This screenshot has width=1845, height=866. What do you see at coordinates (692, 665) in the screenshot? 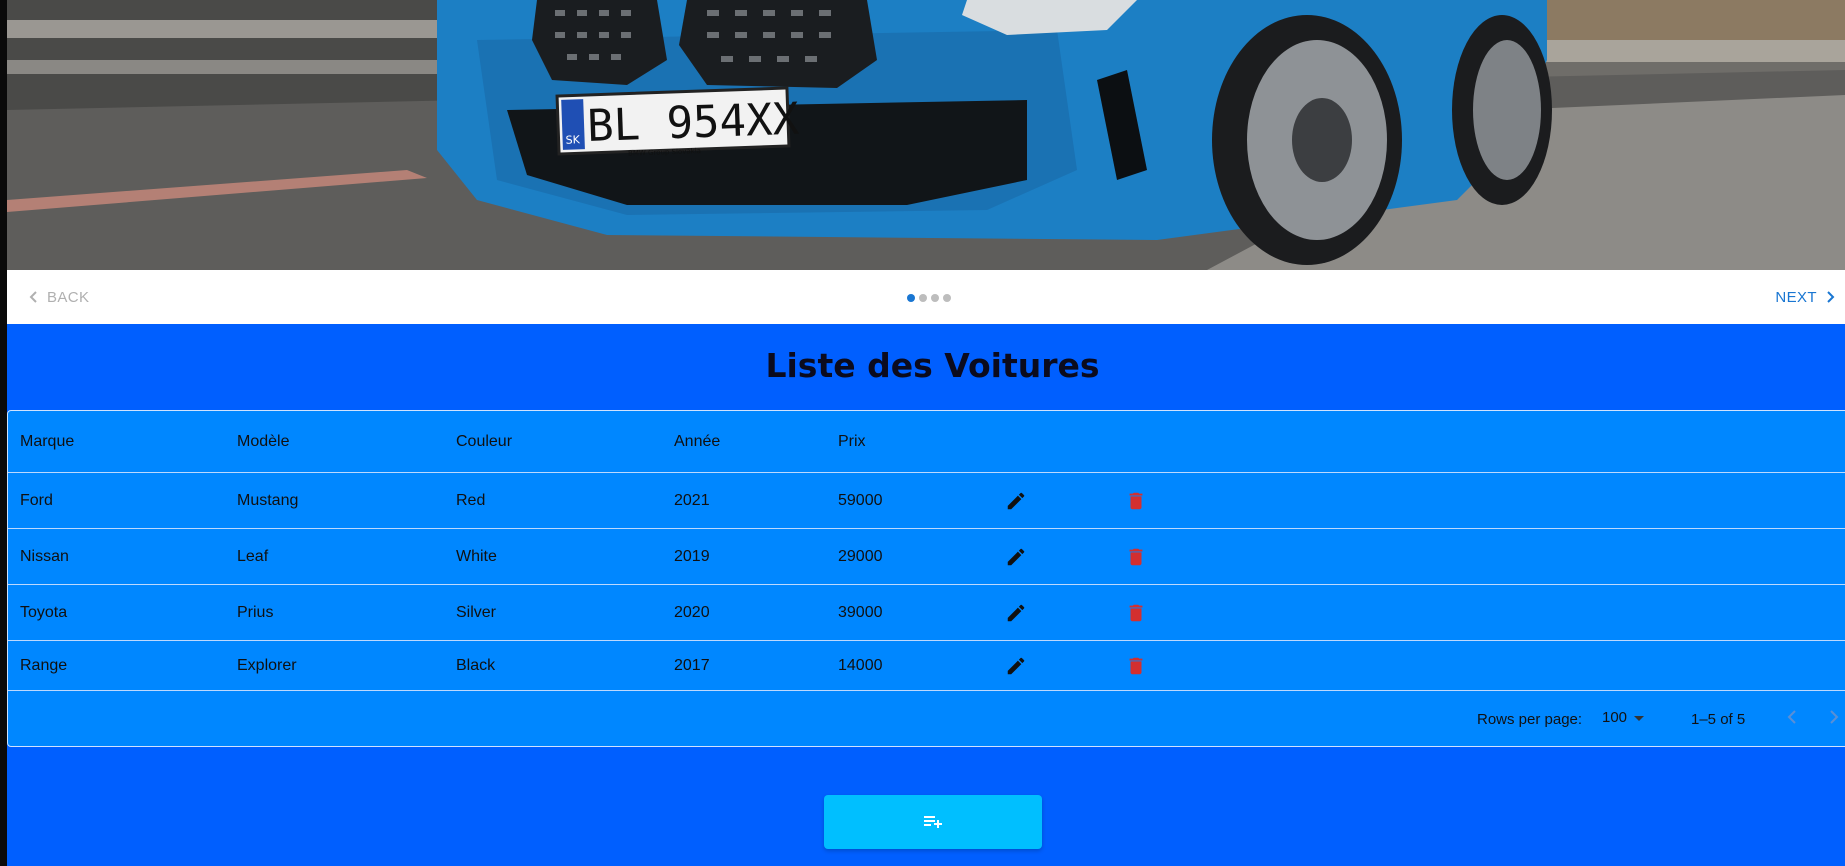
I see `cell-annee: 2017` at bounding box center [692, 665].